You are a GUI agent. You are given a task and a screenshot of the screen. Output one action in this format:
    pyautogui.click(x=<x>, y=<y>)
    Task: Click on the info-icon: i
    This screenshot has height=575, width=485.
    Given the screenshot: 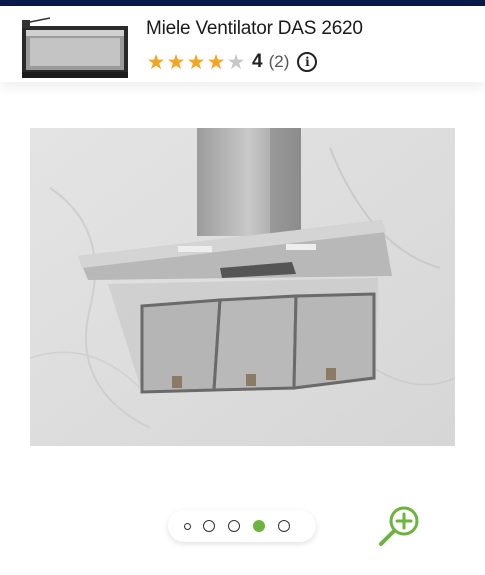 What is the action you would take?
    pyautogui.click(x=307, y=62)
    